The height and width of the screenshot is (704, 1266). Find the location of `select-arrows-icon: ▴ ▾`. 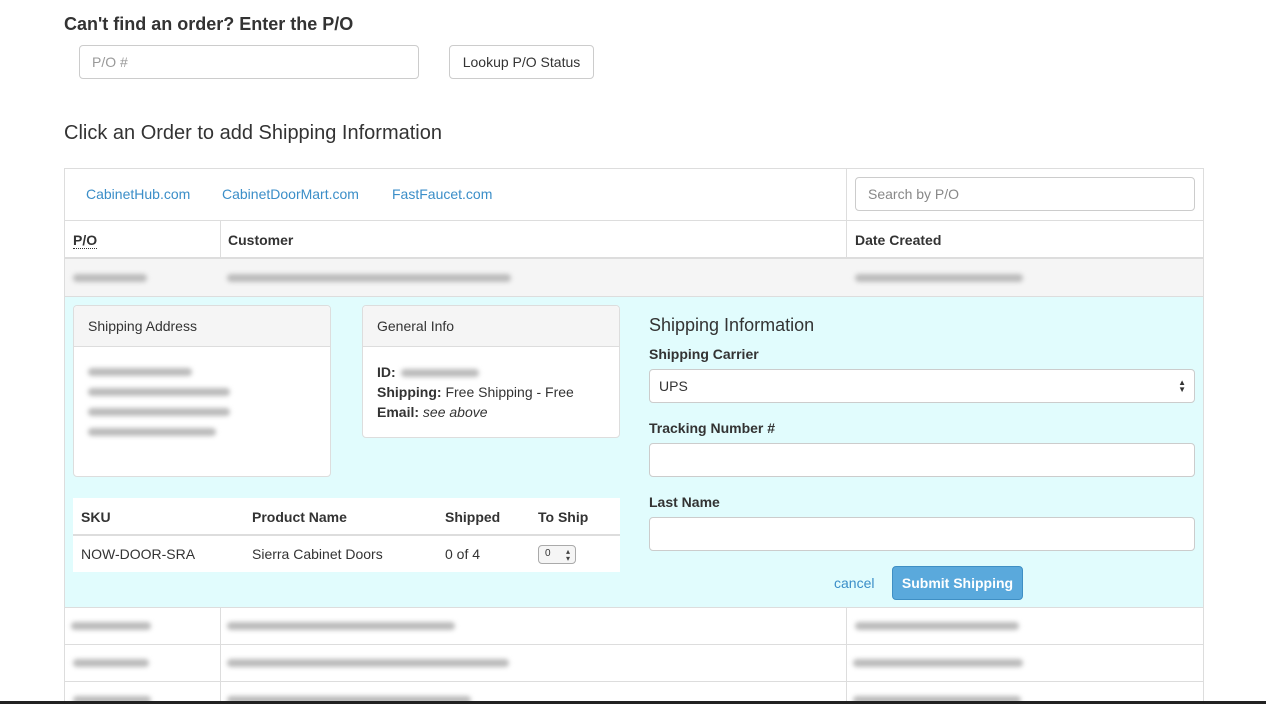

select-arrows-icon: ▴ ▾ is located at coordinates (567, 555).